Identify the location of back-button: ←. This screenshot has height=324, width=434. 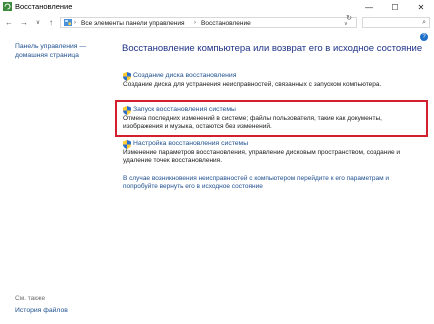
(9, 22).